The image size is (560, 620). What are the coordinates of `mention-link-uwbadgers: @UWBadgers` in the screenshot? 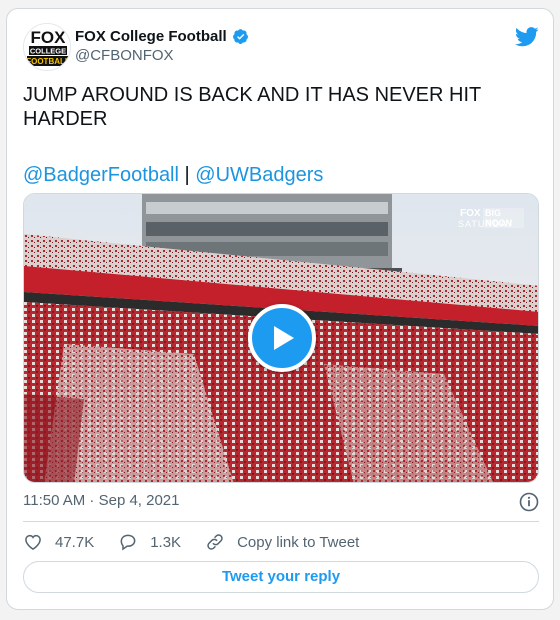 It's located at (259, 175).